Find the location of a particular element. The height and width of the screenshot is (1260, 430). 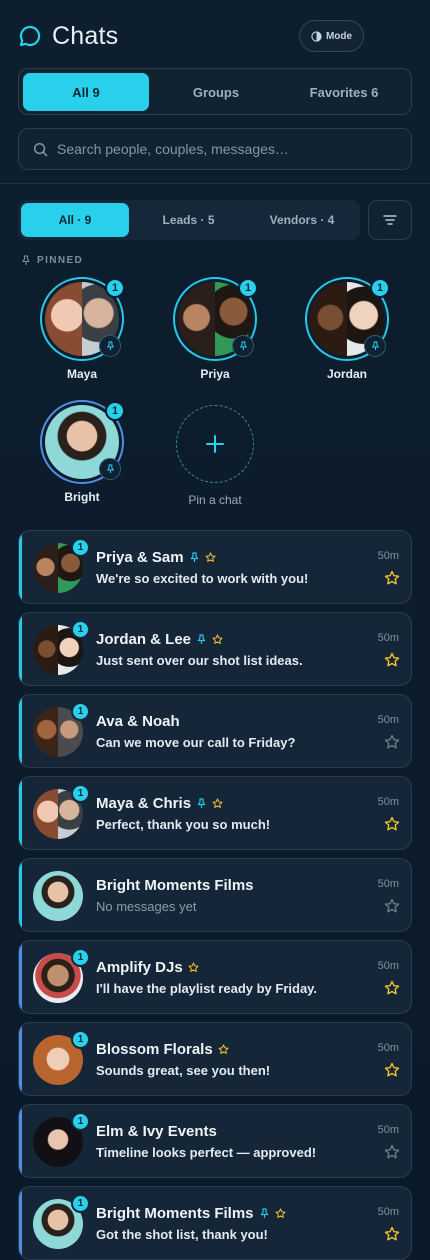

search-icon is located at coordinates (40, 149).